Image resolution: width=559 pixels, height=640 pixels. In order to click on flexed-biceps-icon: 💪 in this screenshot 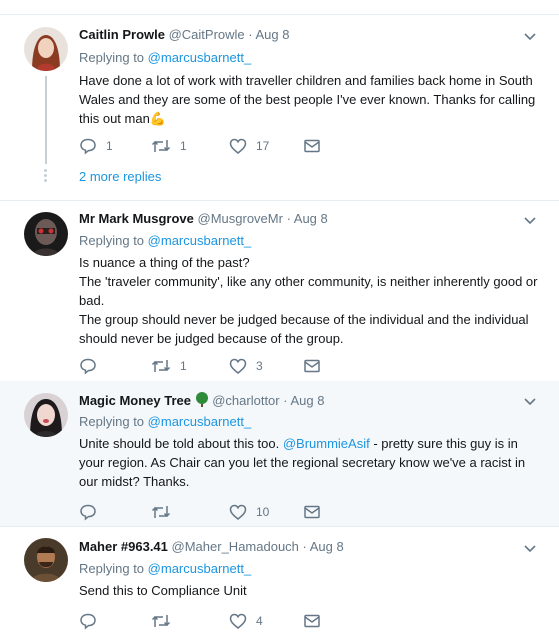, I will do `click(158, 118)`.